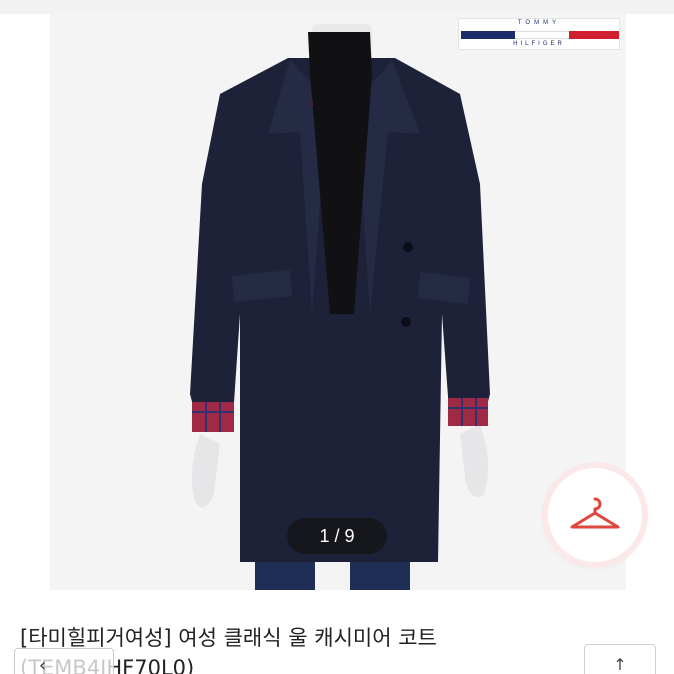  What do you see at coordinates (43, 664) in the screenshot?
I see `arrow-left-icon: ‹` at bounding box center [43, 664].